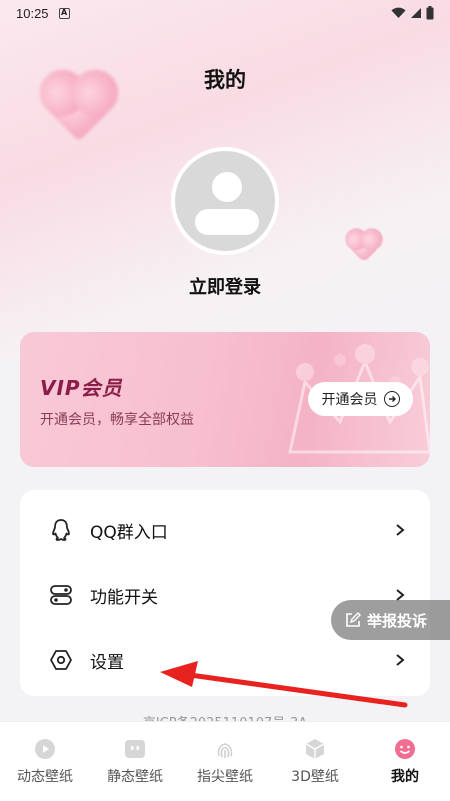 Image resolution: width=450 pixels, height=801 pixels. I want to click on smile-face-icon, so click(405, 749).